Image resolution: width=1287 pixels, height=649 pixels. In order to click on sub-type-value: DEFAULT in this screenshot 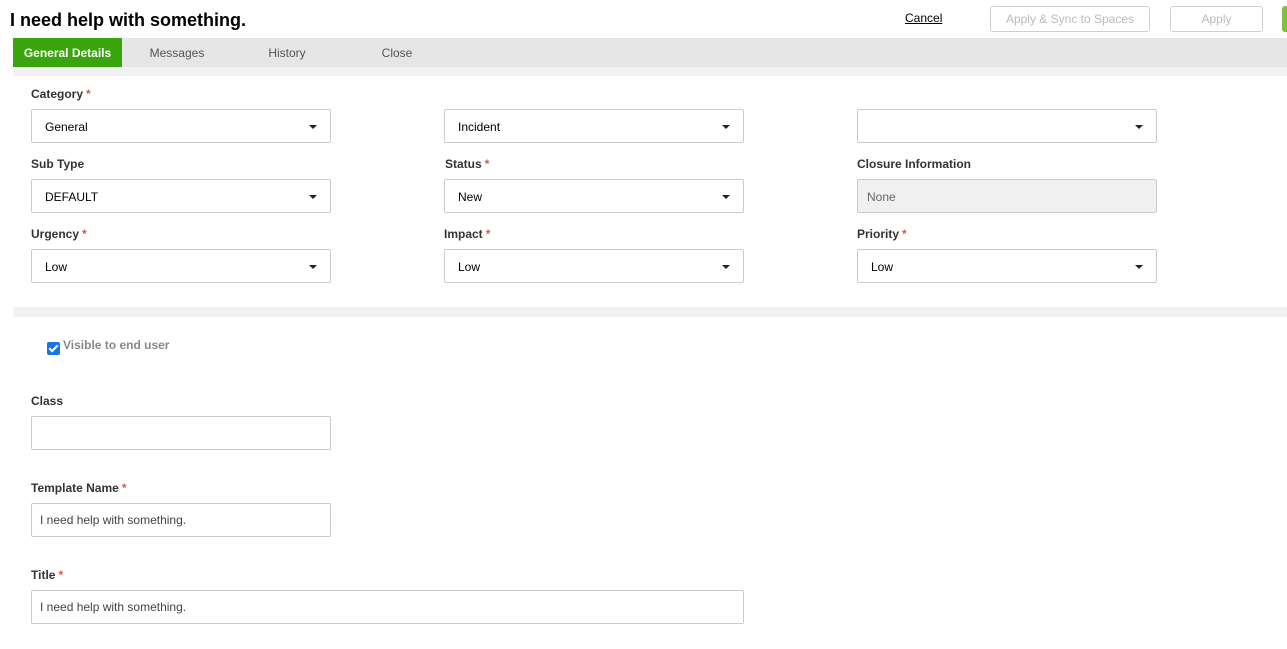, I will do `click(72, 197)`.